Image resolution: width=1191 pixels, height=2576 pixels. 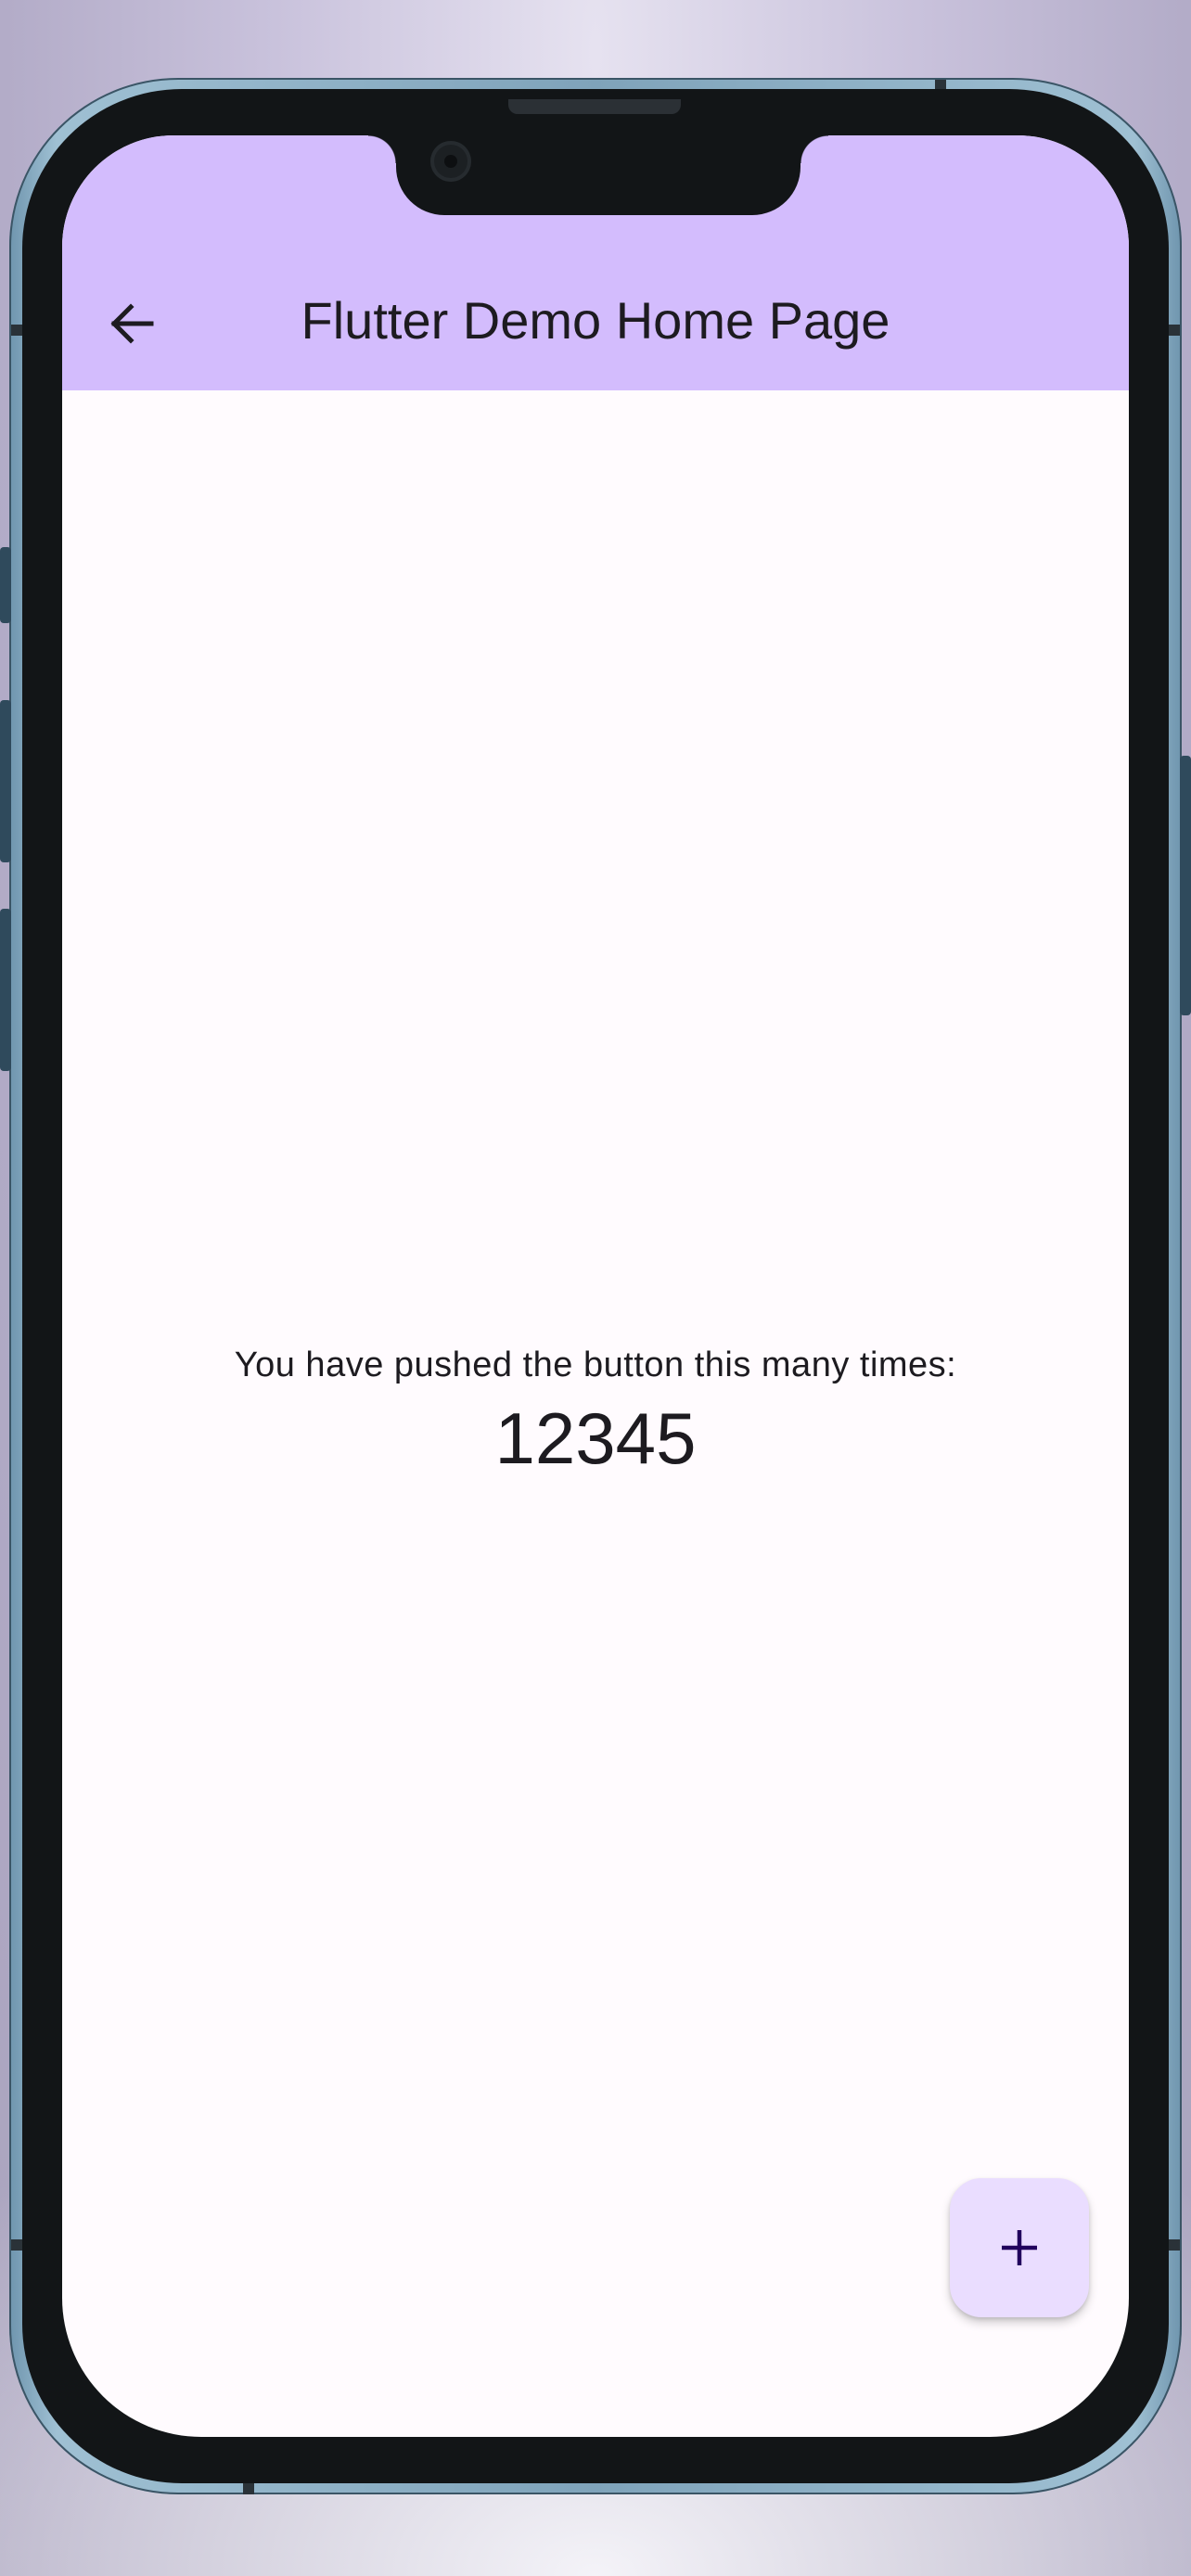 What do you see at coordinates (1185, 886) in the screenshot?
I see `power-button` at bounding box center [1185, 886].